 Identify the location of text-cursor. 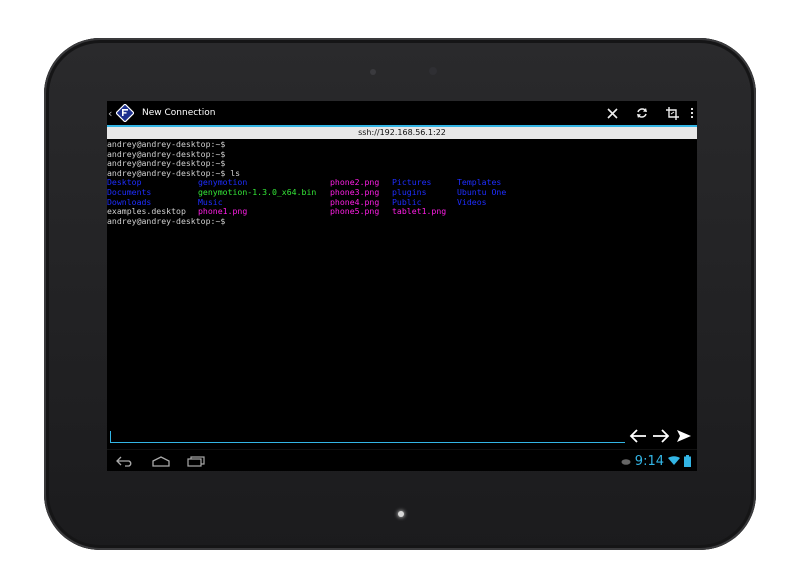
(110, 436).